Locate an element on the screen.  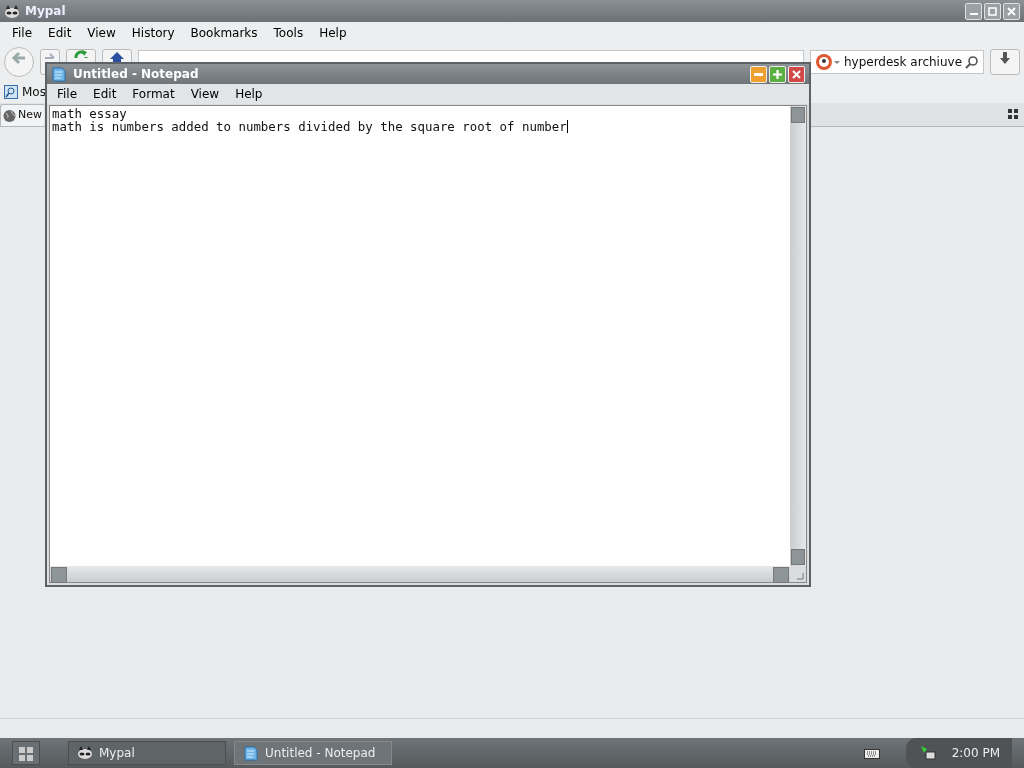
tab-label: New is located at coordinates (30, 115).